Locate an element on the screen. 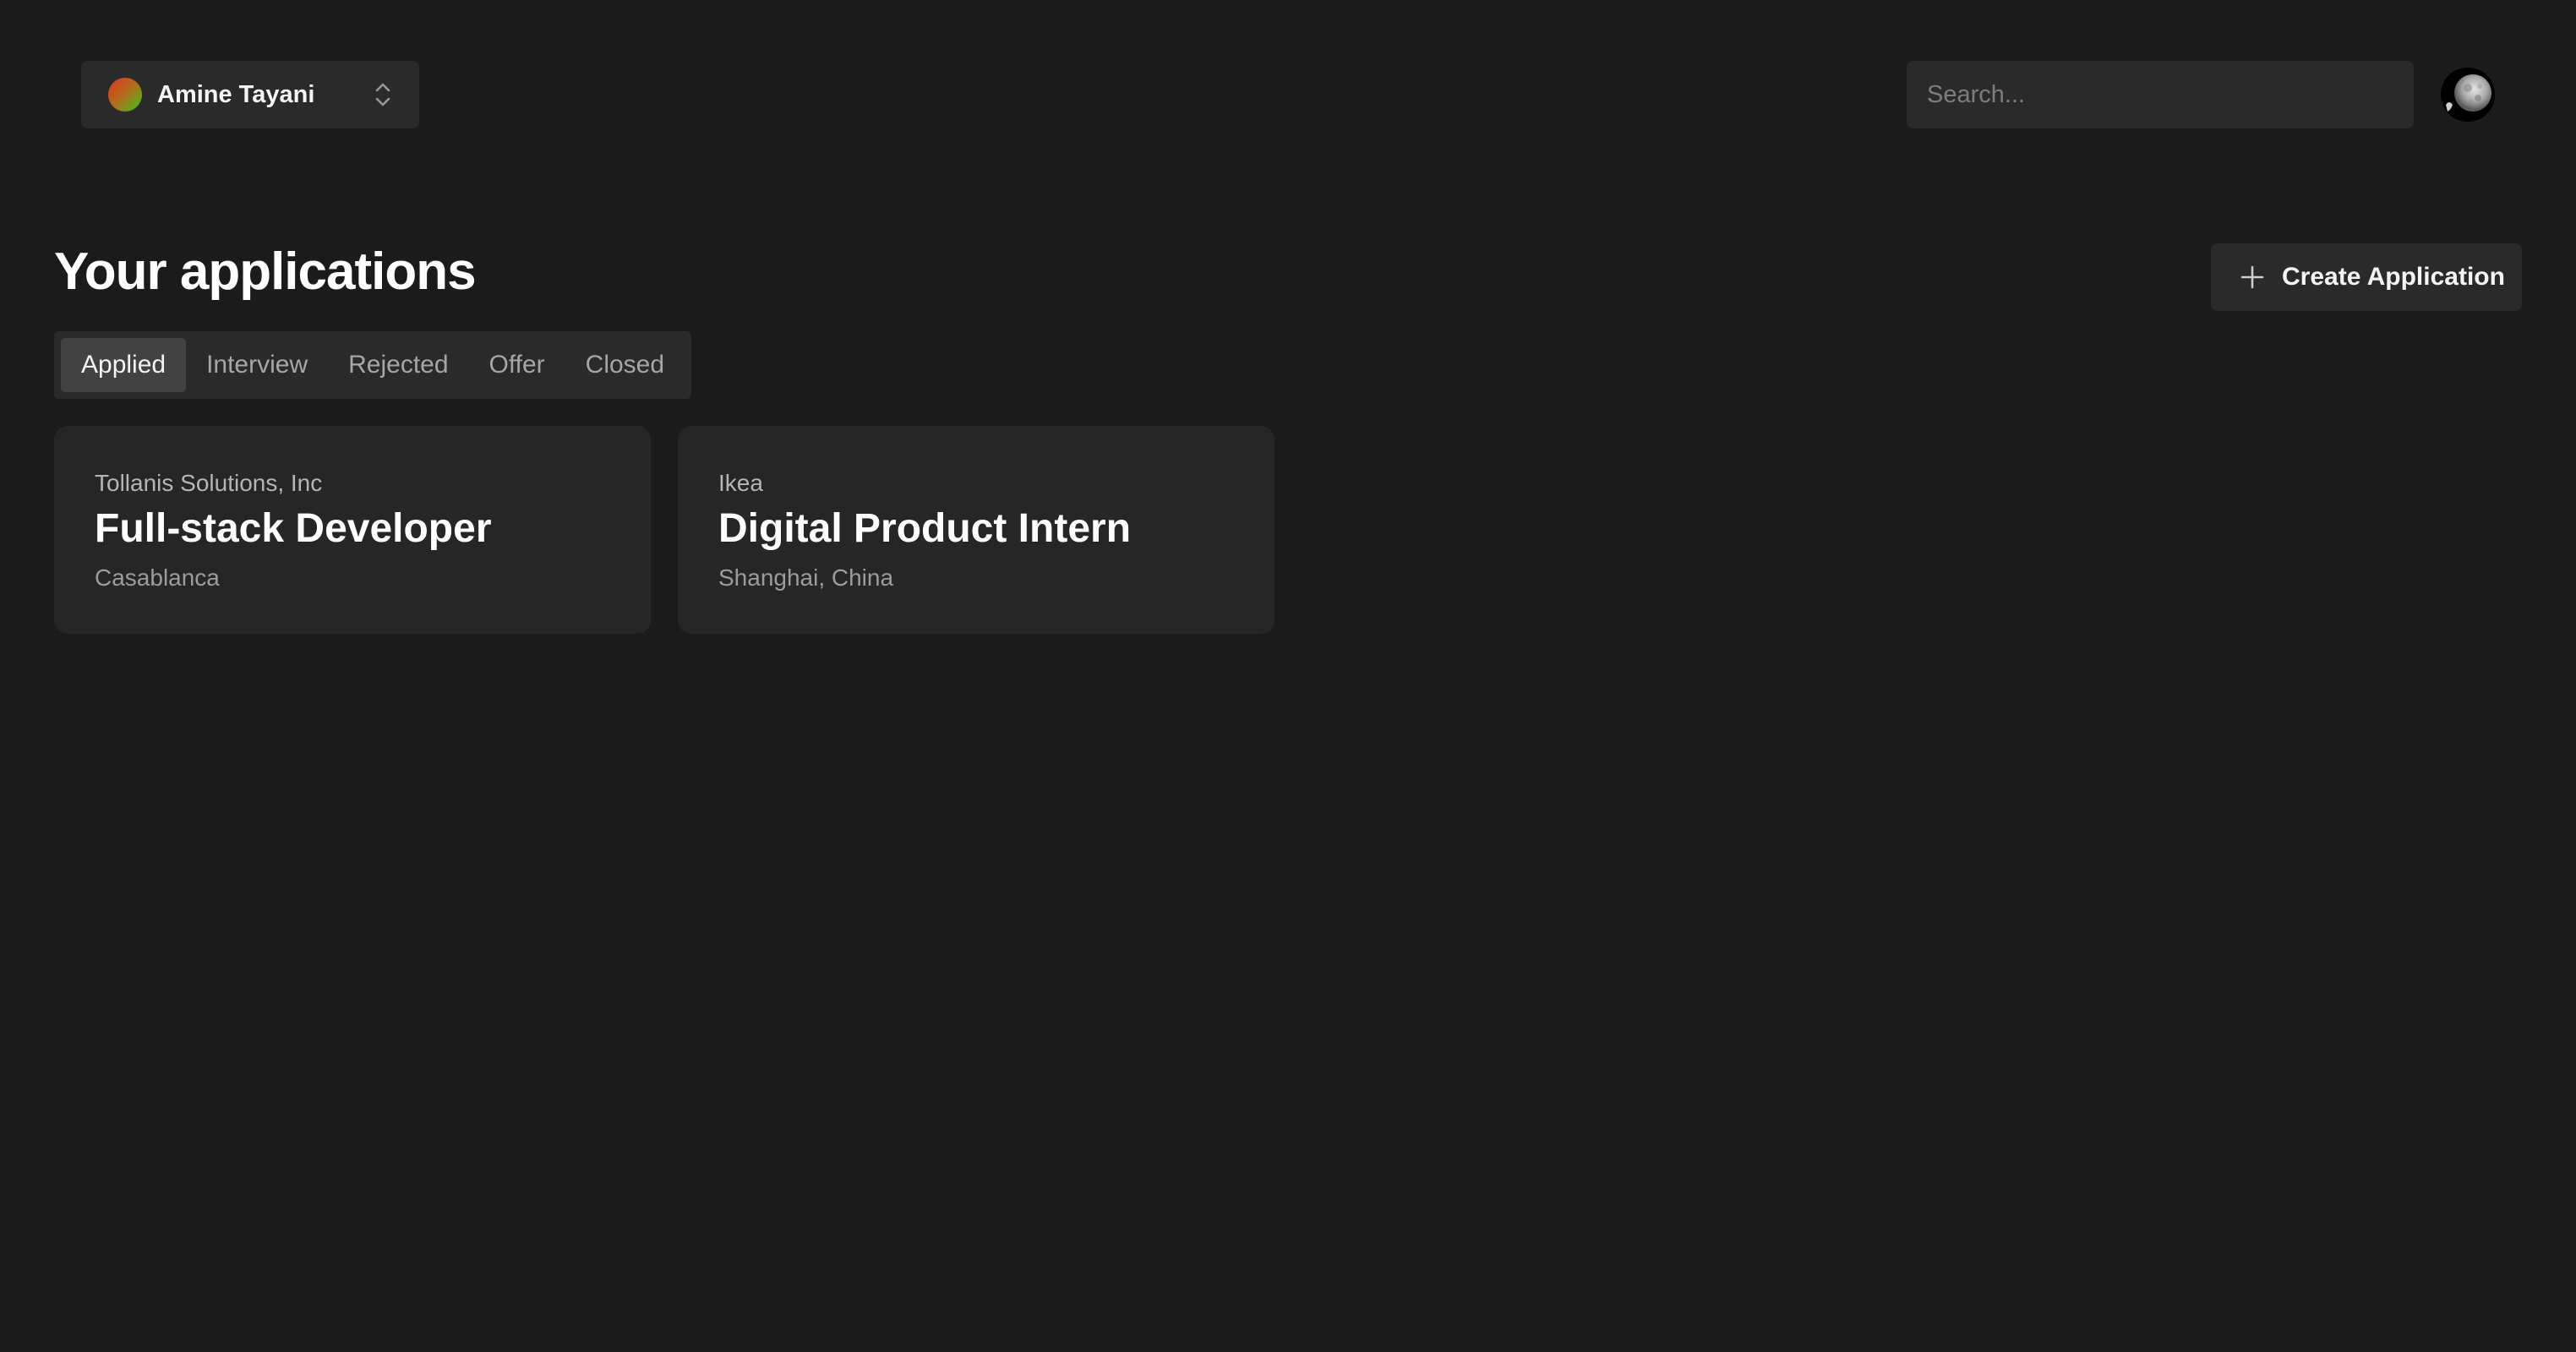  tab-closed: Closed is located at coordinates (625, 365).